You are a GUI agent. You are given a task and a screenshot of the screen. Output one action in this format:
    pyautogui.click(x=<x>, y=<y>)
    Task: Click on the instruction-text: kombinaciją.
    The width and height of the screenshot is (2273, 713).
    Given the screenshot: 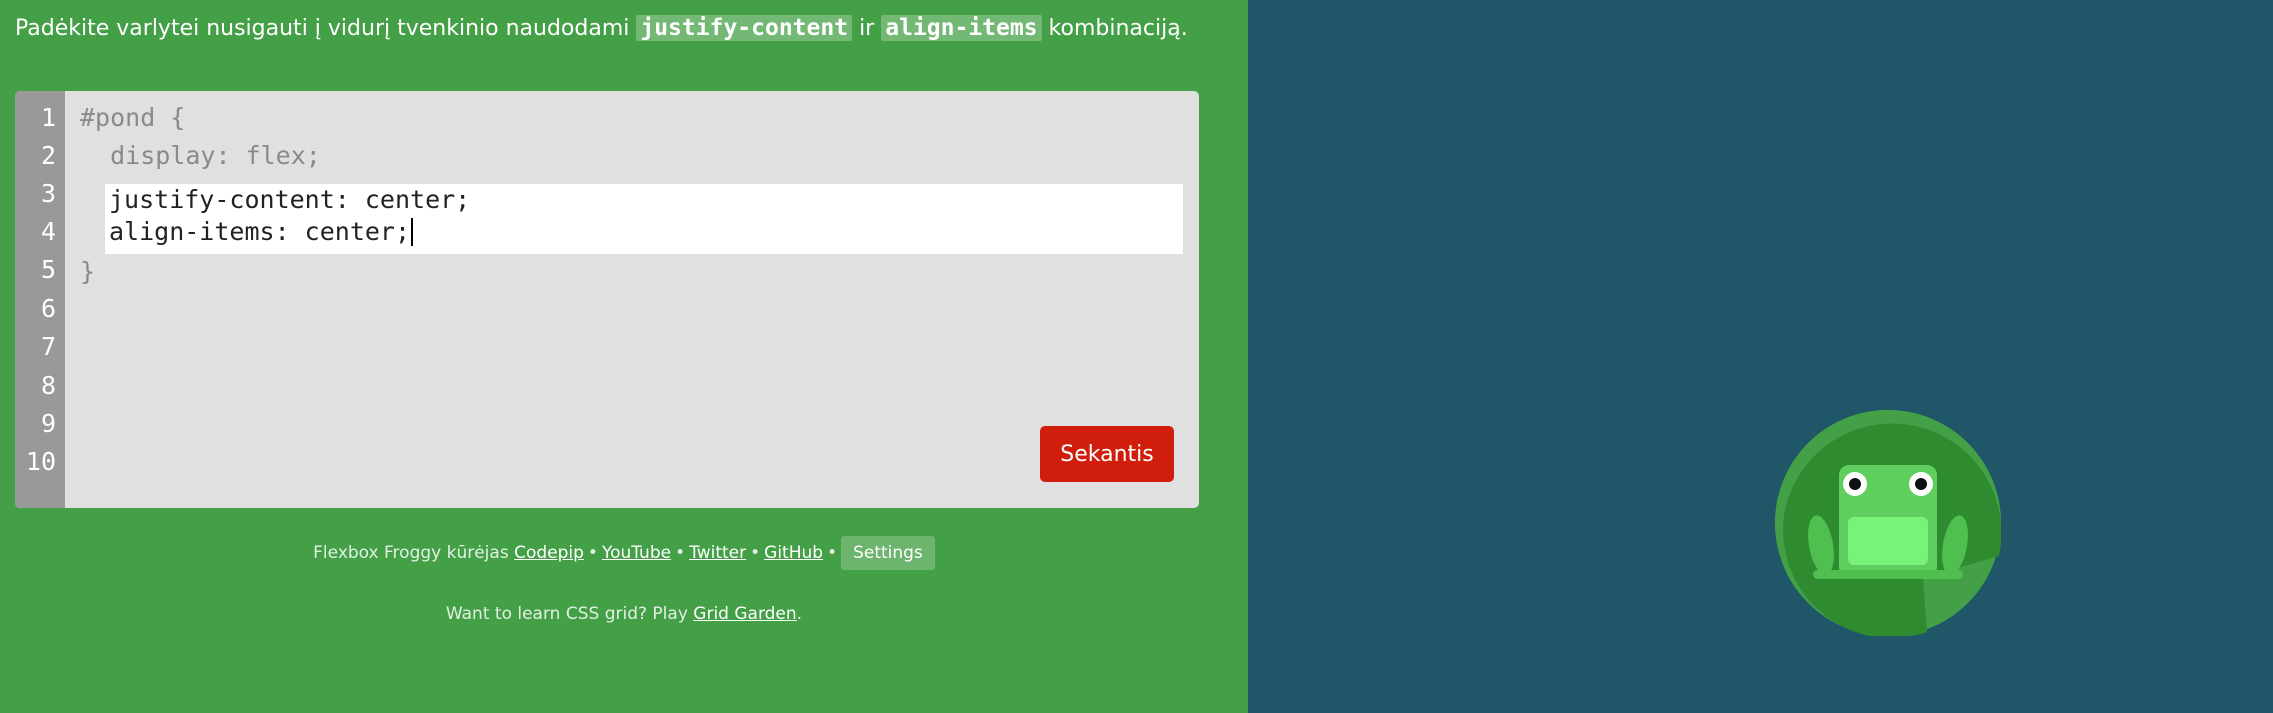 What is the action you would take?
    pyautogui.click(x=1114, y=28)
    